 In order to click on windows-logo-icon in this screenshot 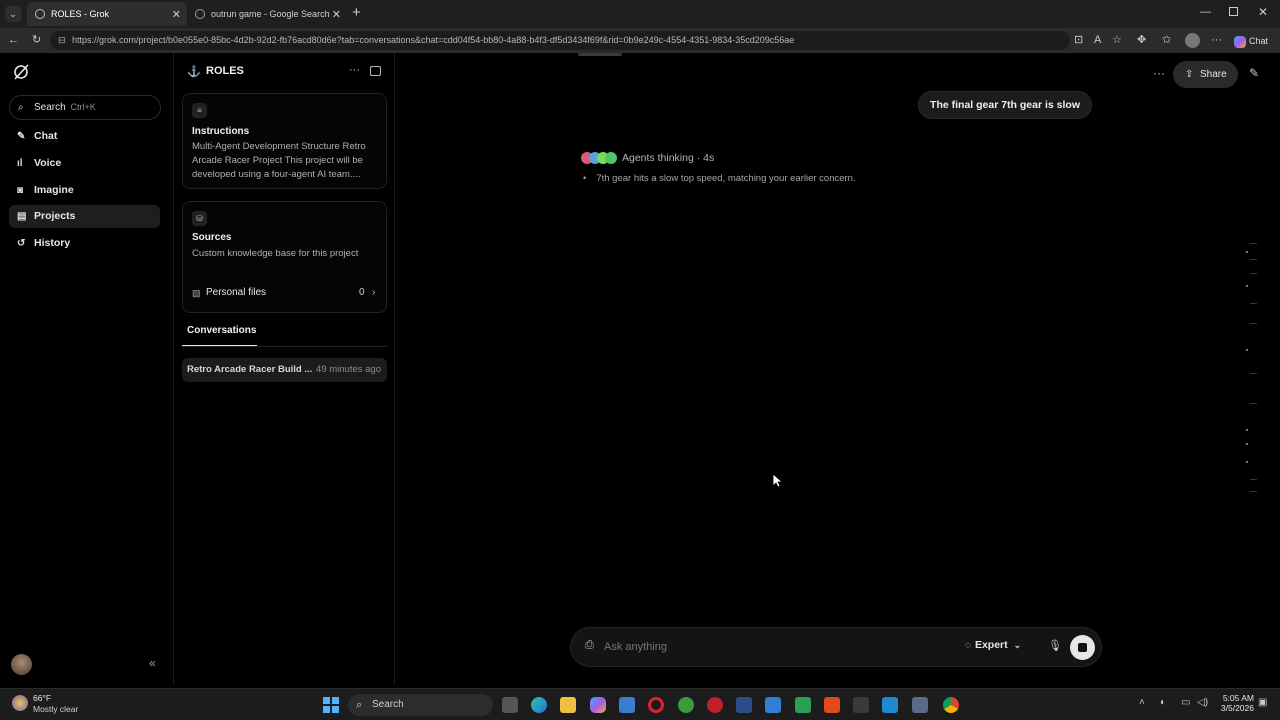, I will do `click(331, 705)`.